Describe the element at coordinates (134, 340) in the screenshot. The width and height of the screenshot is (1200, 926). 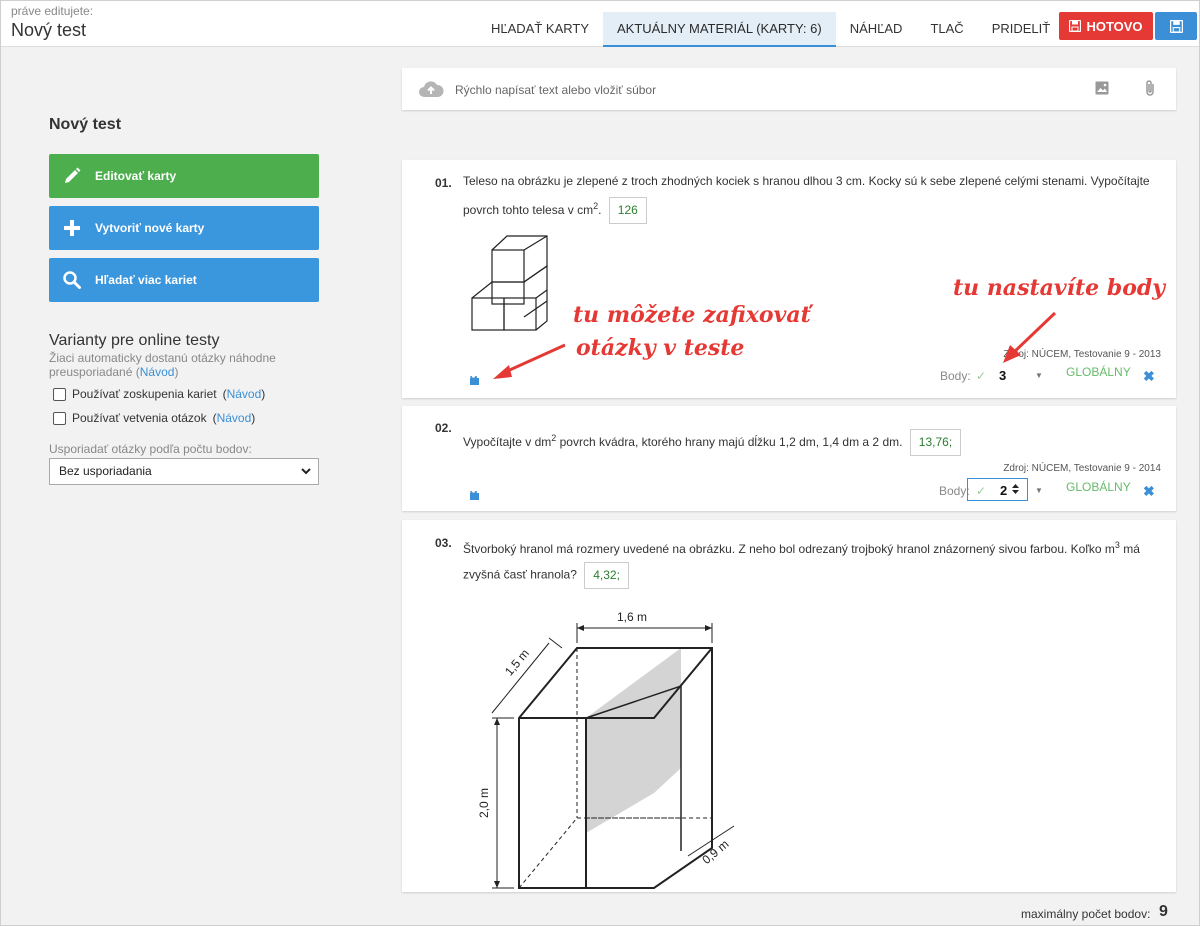
I see `variants-title: Varianty pre online testy` at that location.